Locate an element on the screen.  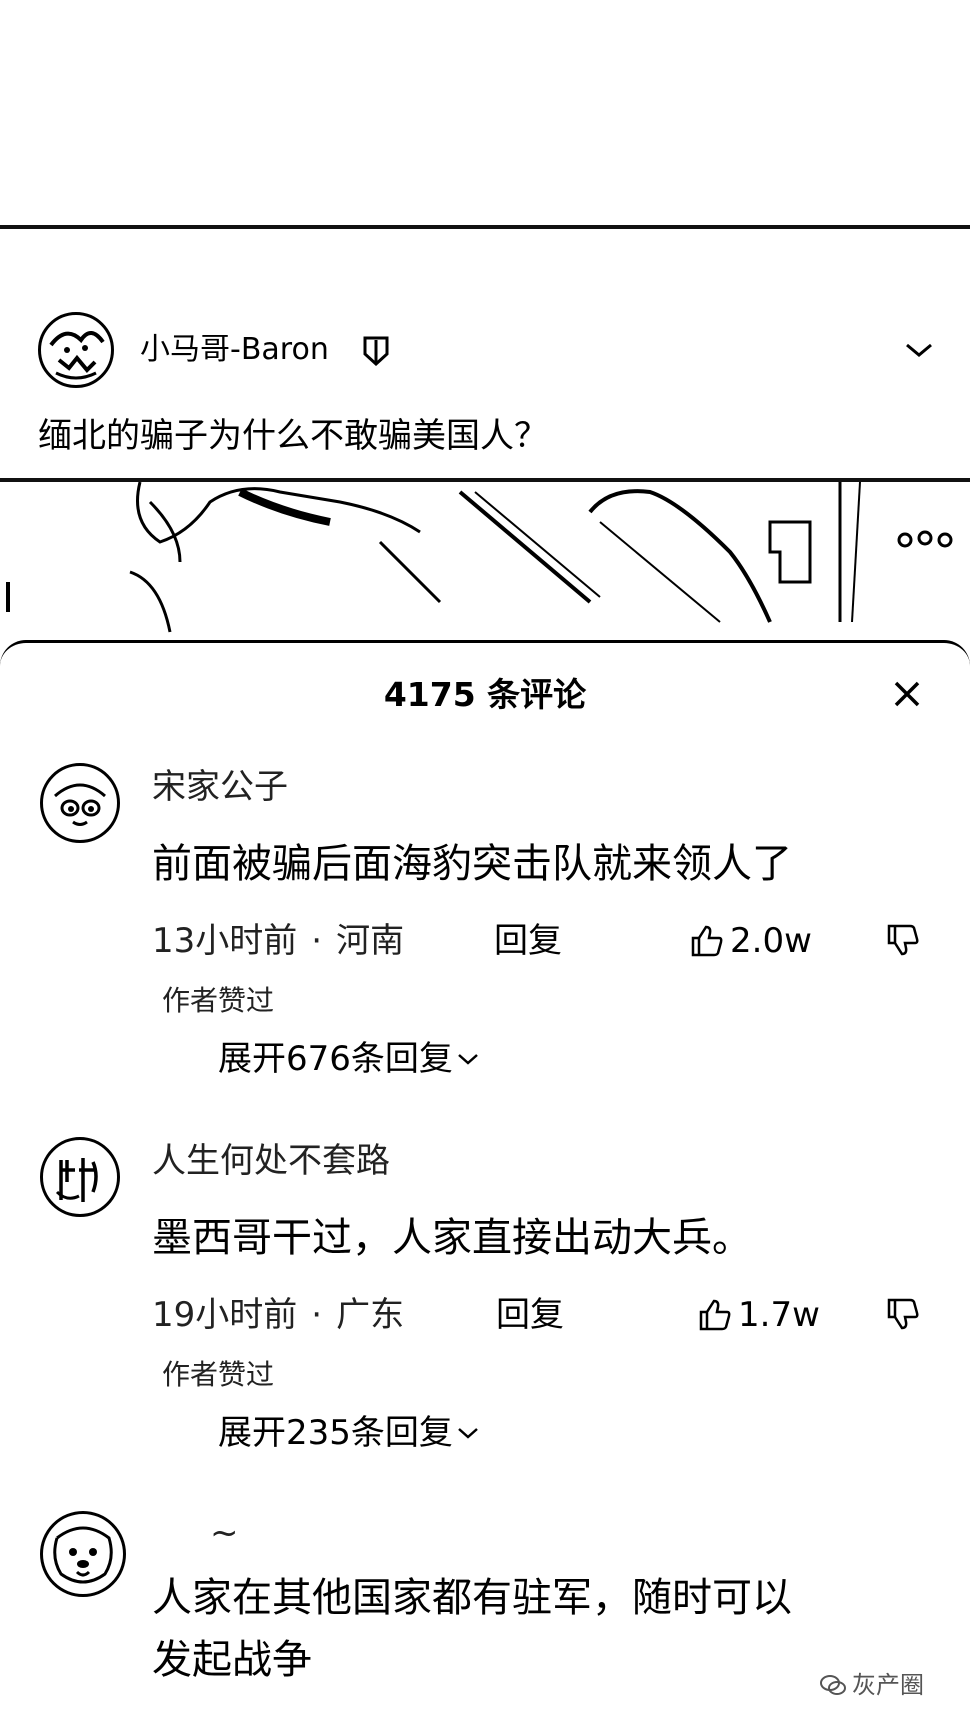
comment-time: 19小时前 is located at coordinates (225, 1315).